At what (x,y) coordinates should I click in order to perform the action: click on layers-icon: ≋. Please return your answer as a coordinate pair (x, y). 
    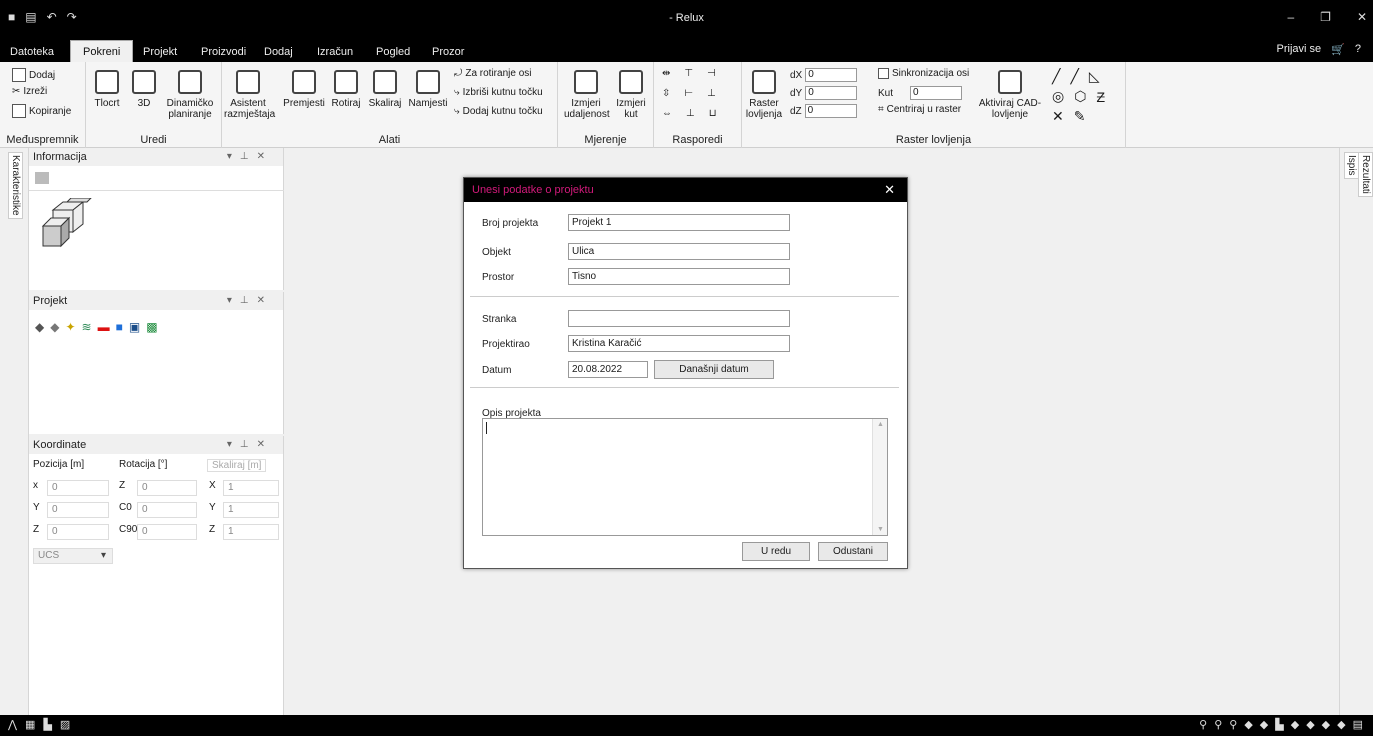
    Looking at the image, I should click on (87, 327).